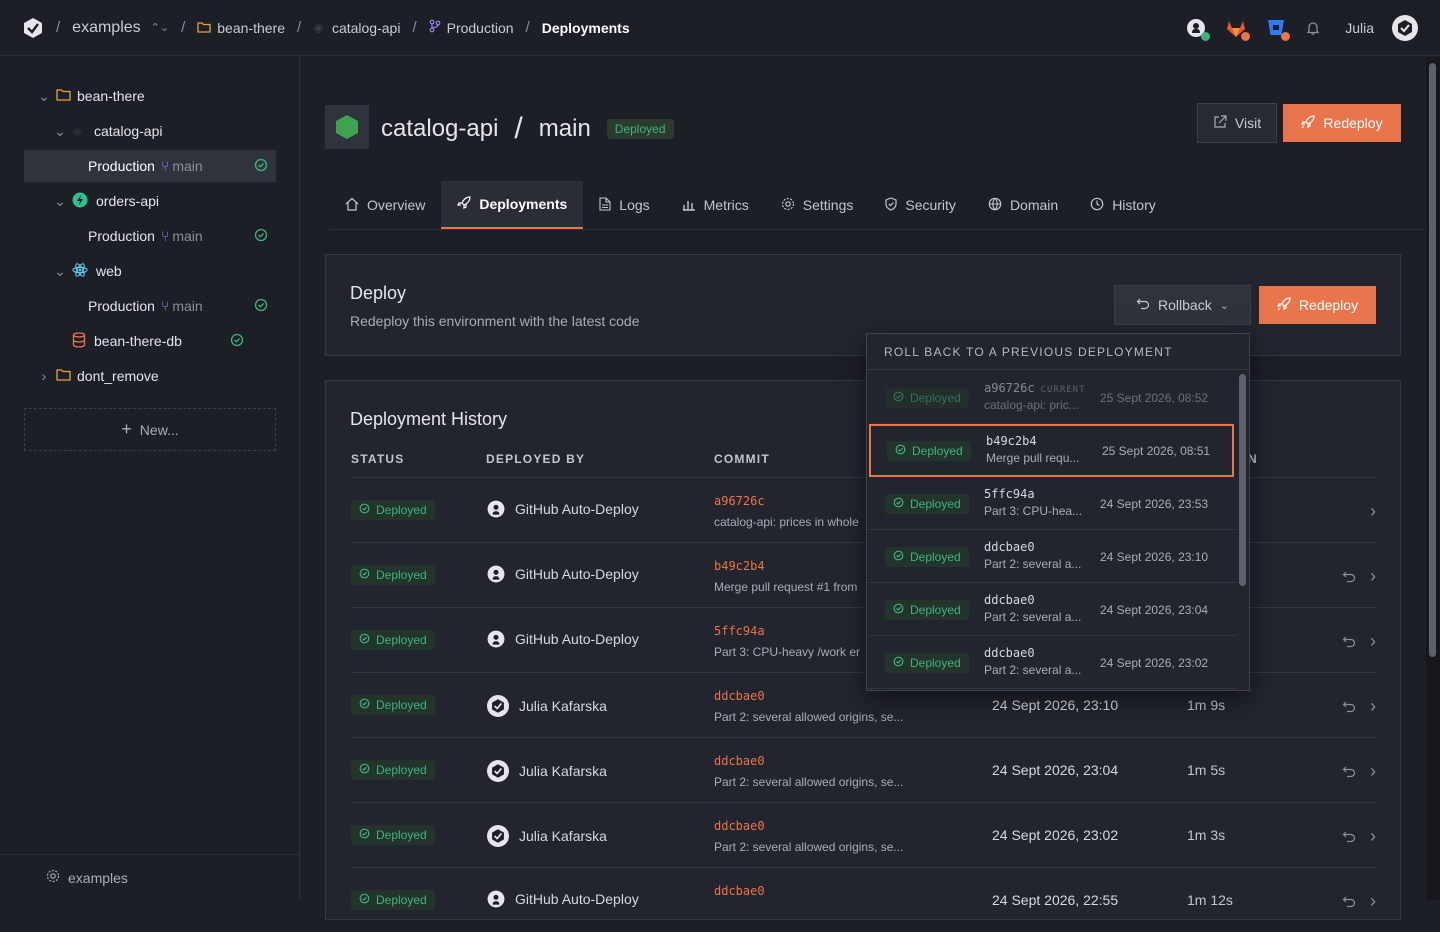  I want to click on tab-settings: Settings, so click(817, 205).